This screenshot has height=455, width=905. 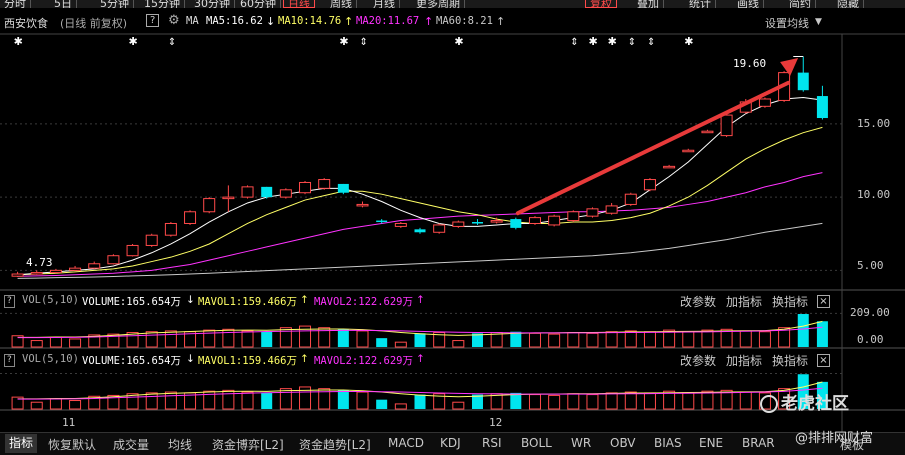 What do you see at coordinates (623, 443) in the screenshot?
I see `tab-obv: OBV` at bounding box center [623, 443].